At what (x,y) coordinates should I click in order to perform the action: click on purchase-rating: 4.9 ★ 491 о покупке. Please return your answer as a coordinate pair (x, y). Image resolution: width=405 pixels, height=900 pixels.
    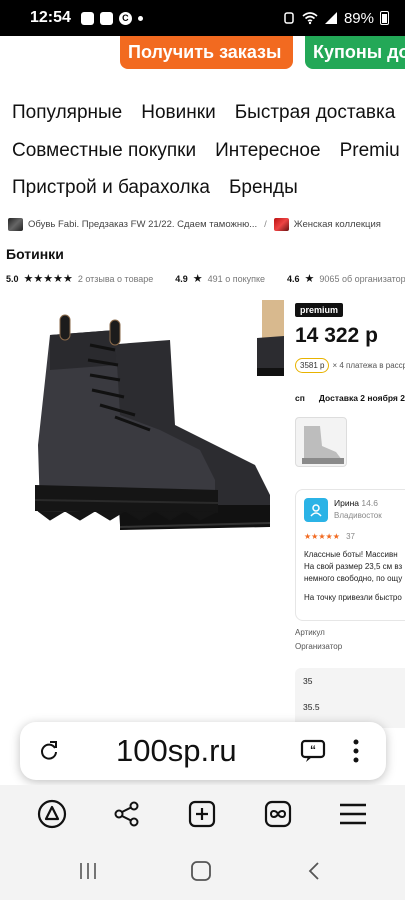
    Looking at the image, I should click on (220, 278).